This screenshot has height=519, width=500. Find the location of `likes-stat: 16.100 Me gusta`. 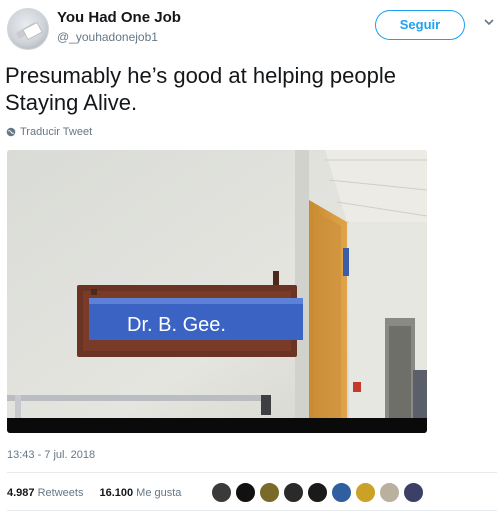

likes-stat: 16.100 Me gusta is located at coordinates (140, 493).